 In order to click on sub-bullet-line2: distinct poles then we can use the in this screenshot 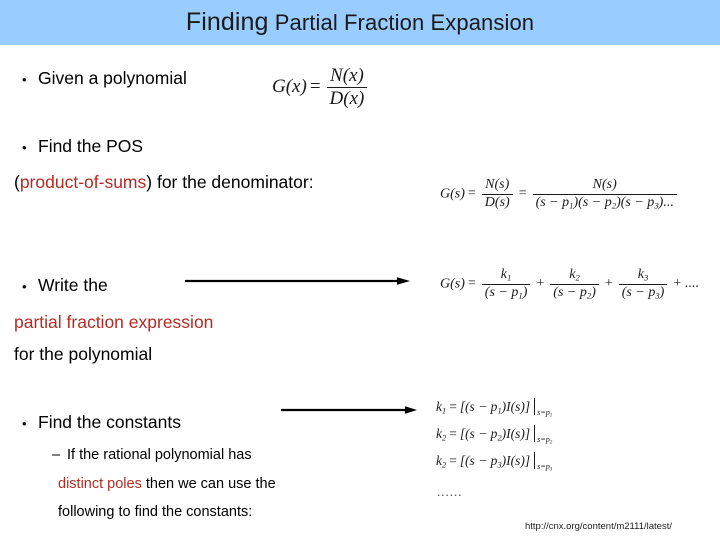, I will do `click(167, 484)`.